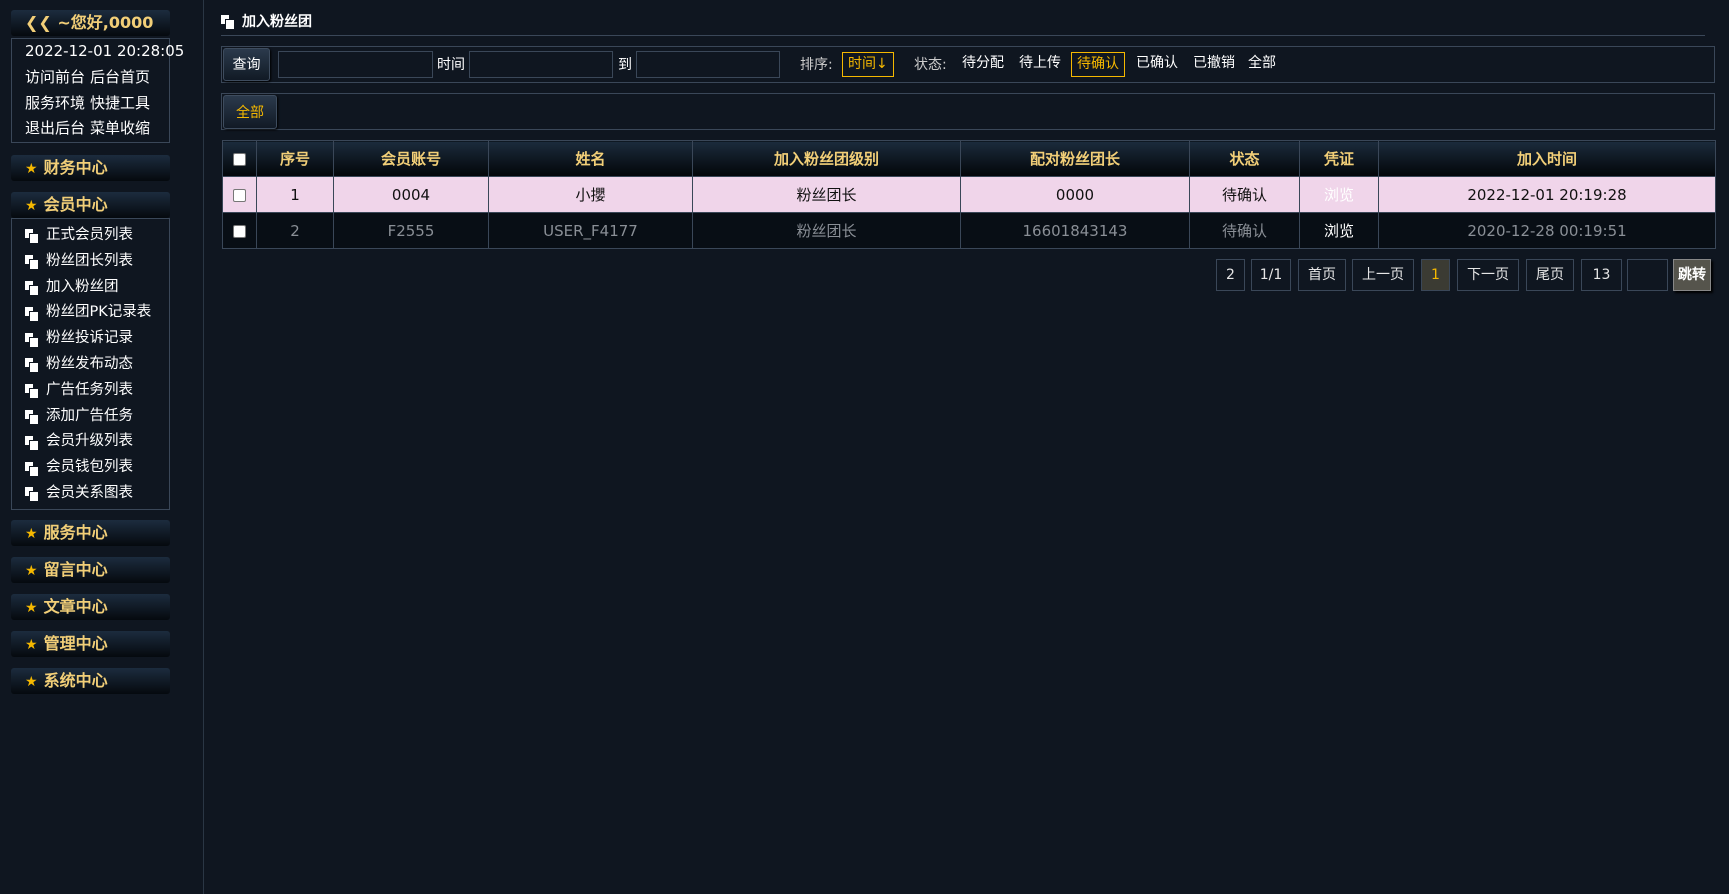  I want to click on current-datetime: 2022-12-01 20:28:05, so click(105, 51).